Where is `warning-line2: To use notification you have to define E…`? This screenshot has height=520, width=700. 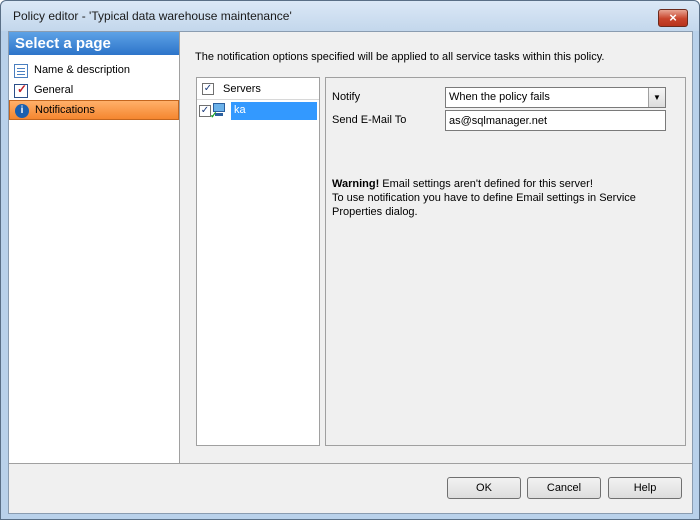
warning-line2: To use notification you have to define E… is located at coordinates (484, 205).